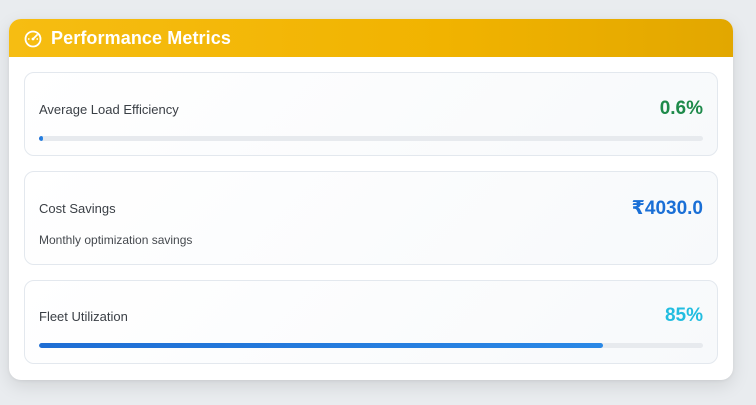  I want to click on metric-label: Average Load Efficiency, so click(109, 109).